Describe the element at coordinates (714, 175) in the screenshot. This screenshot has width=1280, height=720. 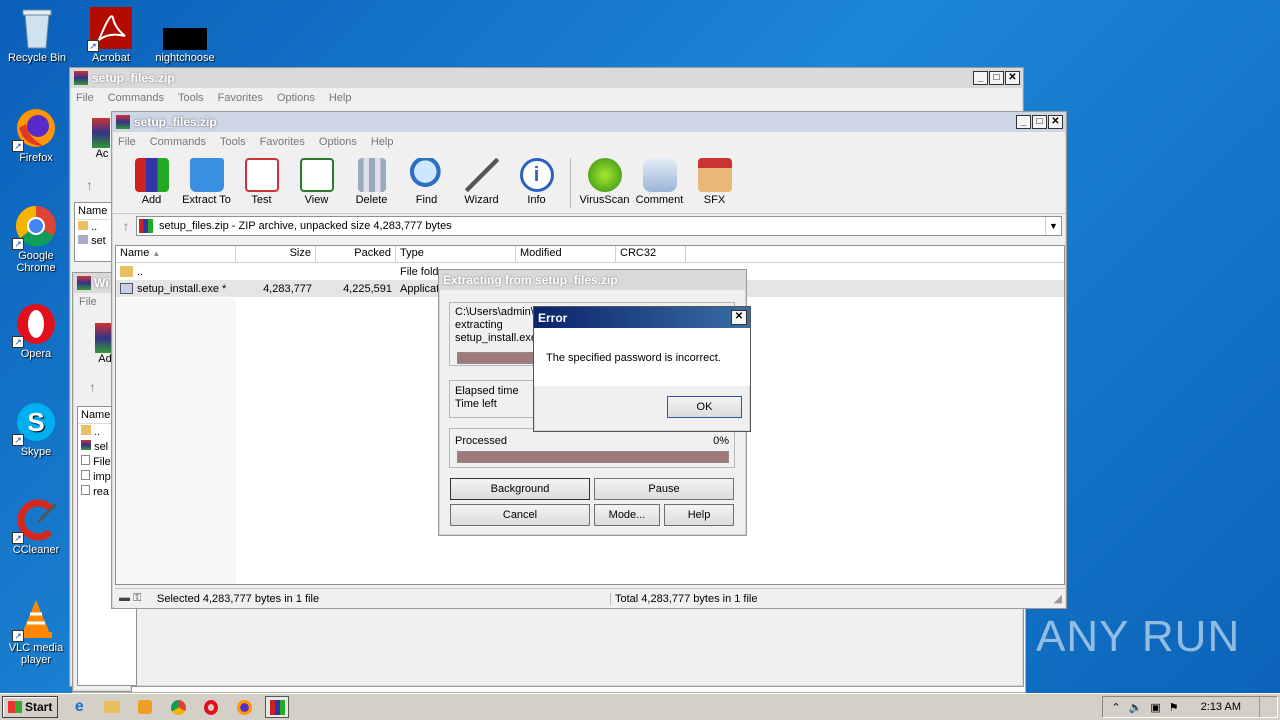
I see `sfx-icon` at that location.